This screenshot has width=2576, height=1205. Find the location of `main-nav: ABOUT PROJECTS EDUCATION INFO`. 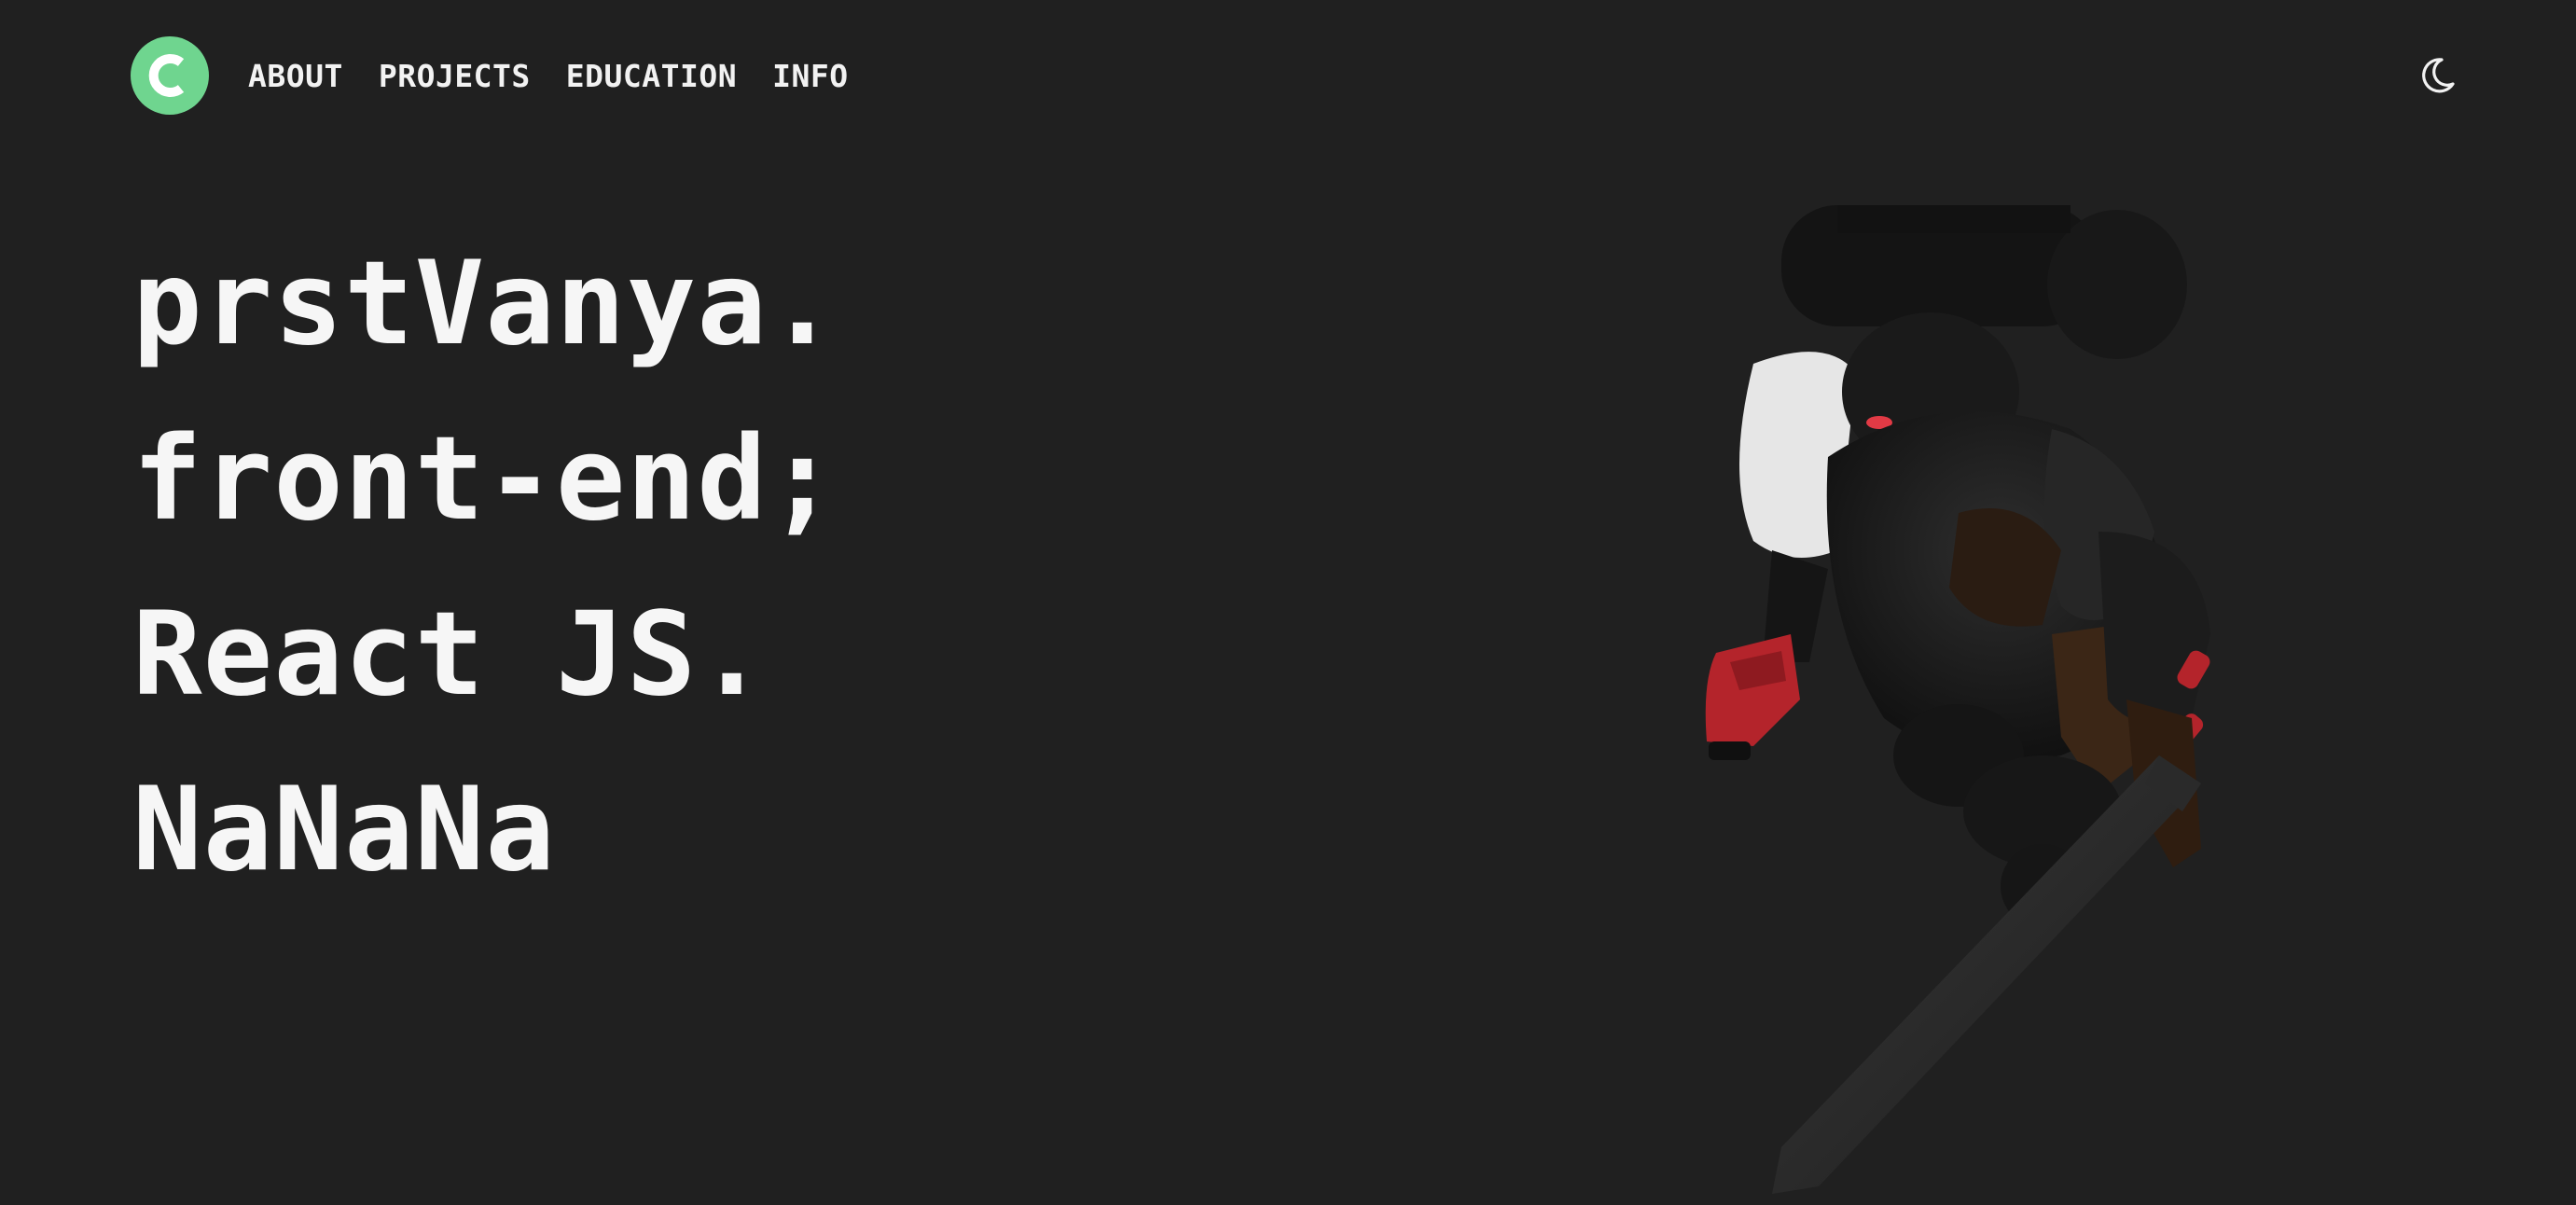

main-nav: ABOUT PROJECTS EDUCATION INFO is located at coordinates (566, 76).